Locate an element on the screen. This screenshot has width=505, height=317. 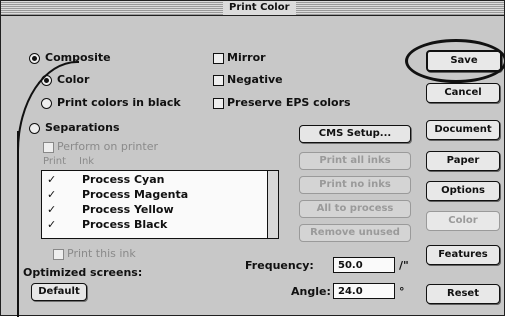
frequency-unit: /" is located at coordinates (404, 265).